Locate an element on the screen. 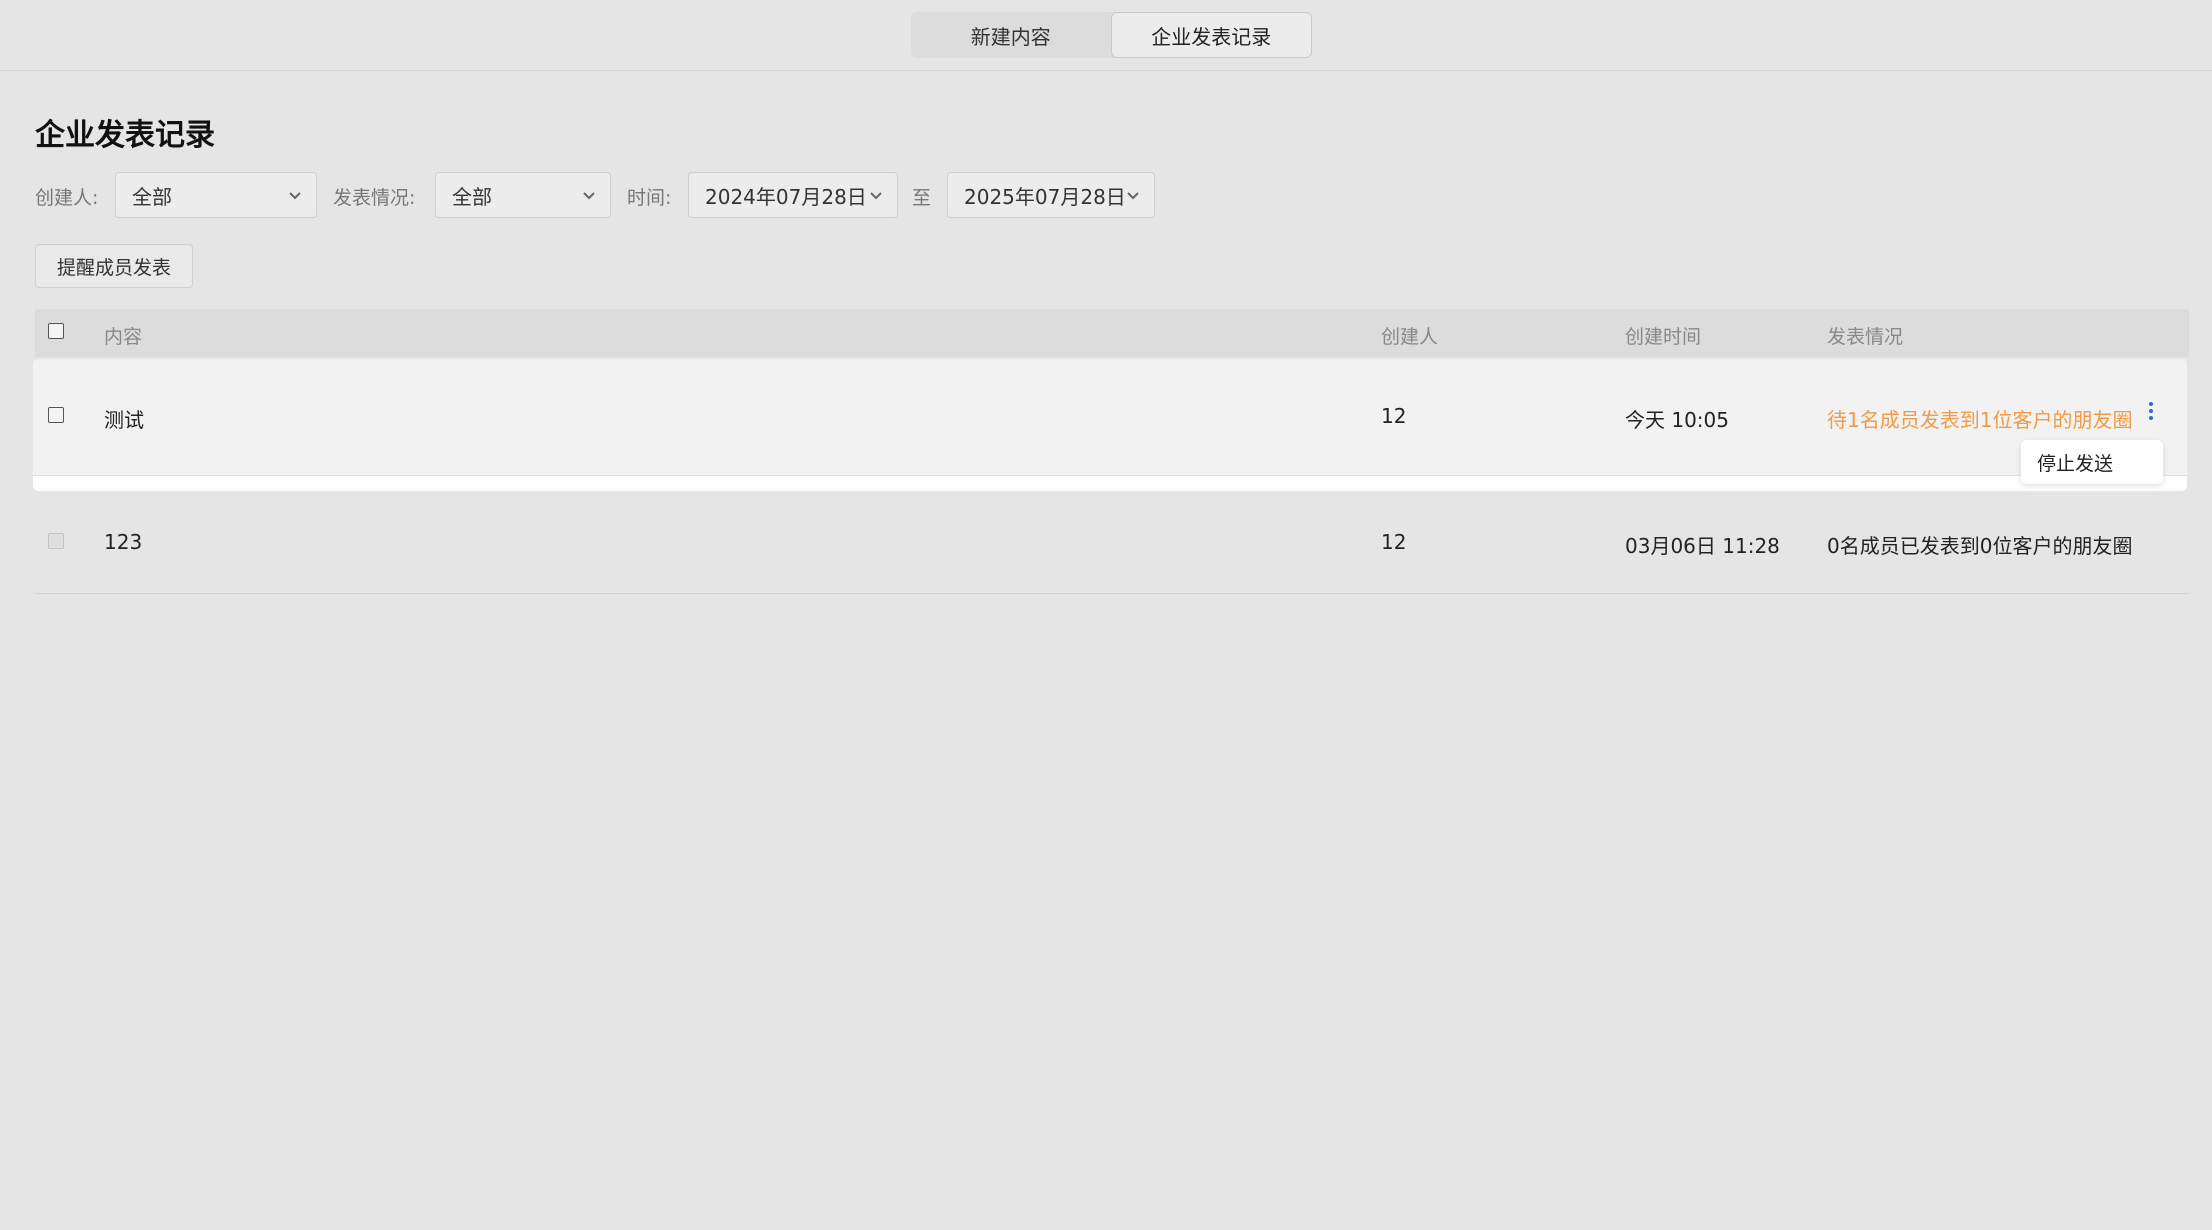  page-title: 企业发表记录 is located at coordinates (125, 135).